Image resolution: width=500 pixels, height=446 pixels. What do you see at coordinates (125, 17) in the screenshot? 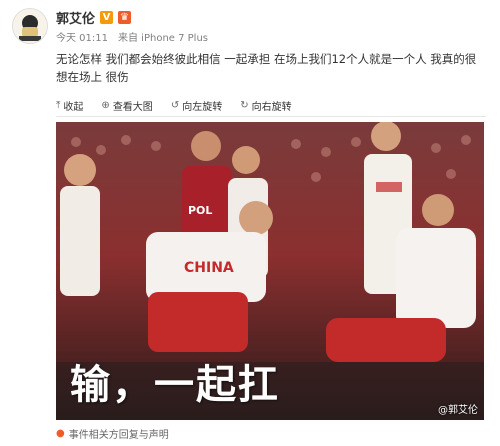
I see `vip-badge-icon: ♛` at bounding box center [125, 17].